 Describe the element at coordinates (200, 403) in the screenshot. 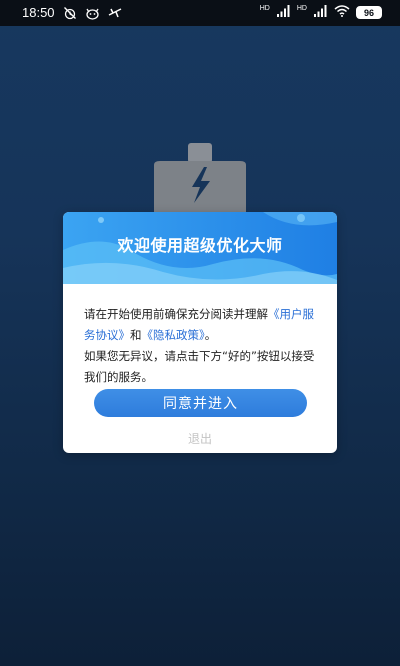

I see `agree-and-enter-button: 同意并进入` at that location.